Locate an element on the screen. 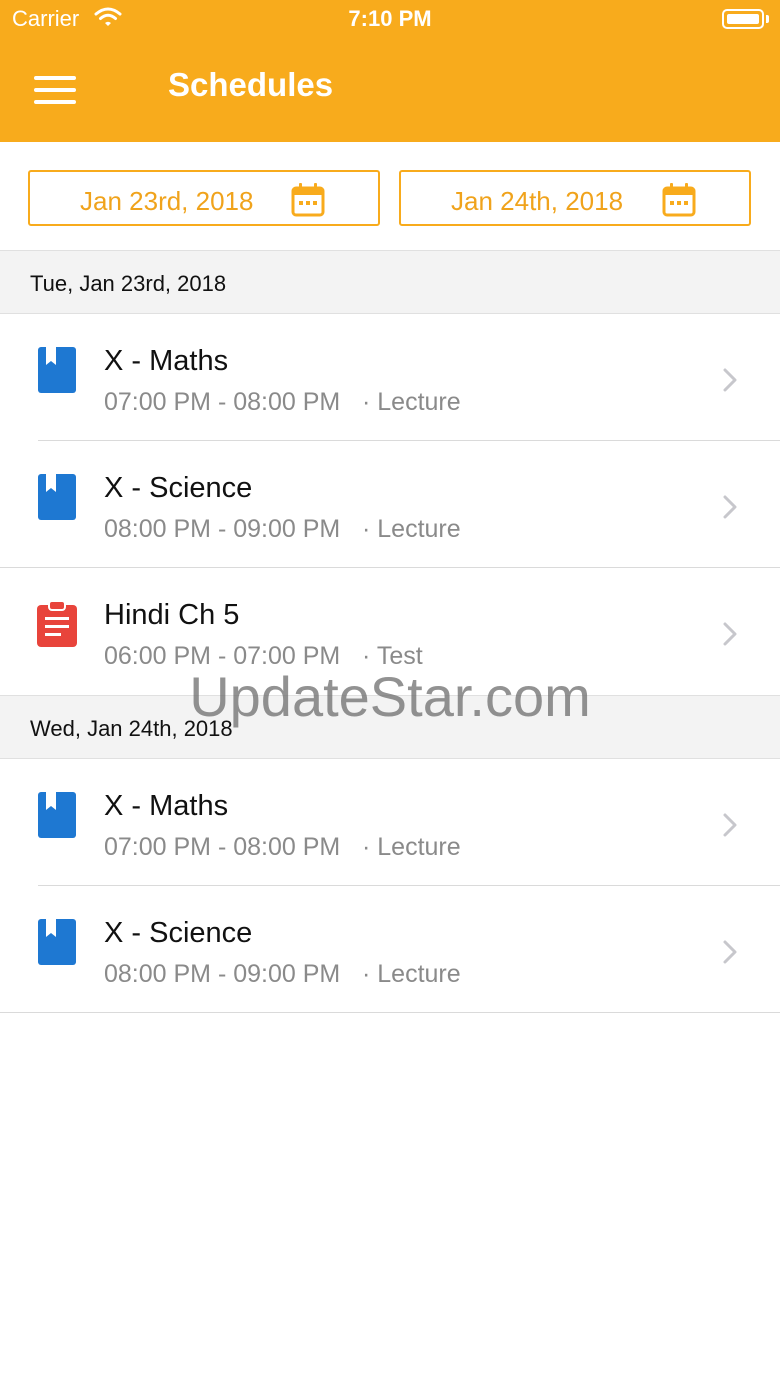 This screenshot has height=1387, width=780. date-filter-bar: Jan 23rd, 2018 Jan 24th, 2018 is located at coordinates (390, 196).